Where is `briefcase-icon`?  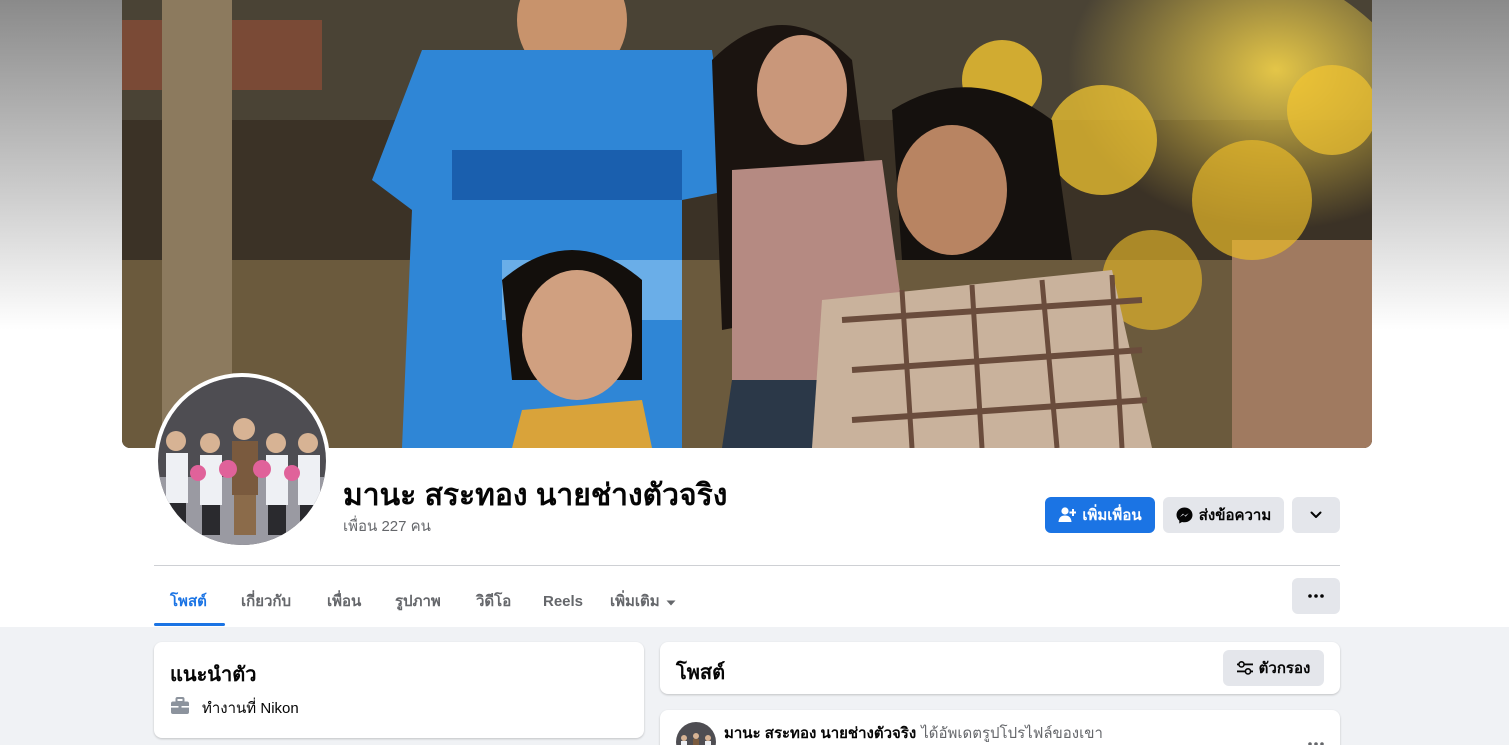
briefcase-icon is located at coordinates (180, 708).